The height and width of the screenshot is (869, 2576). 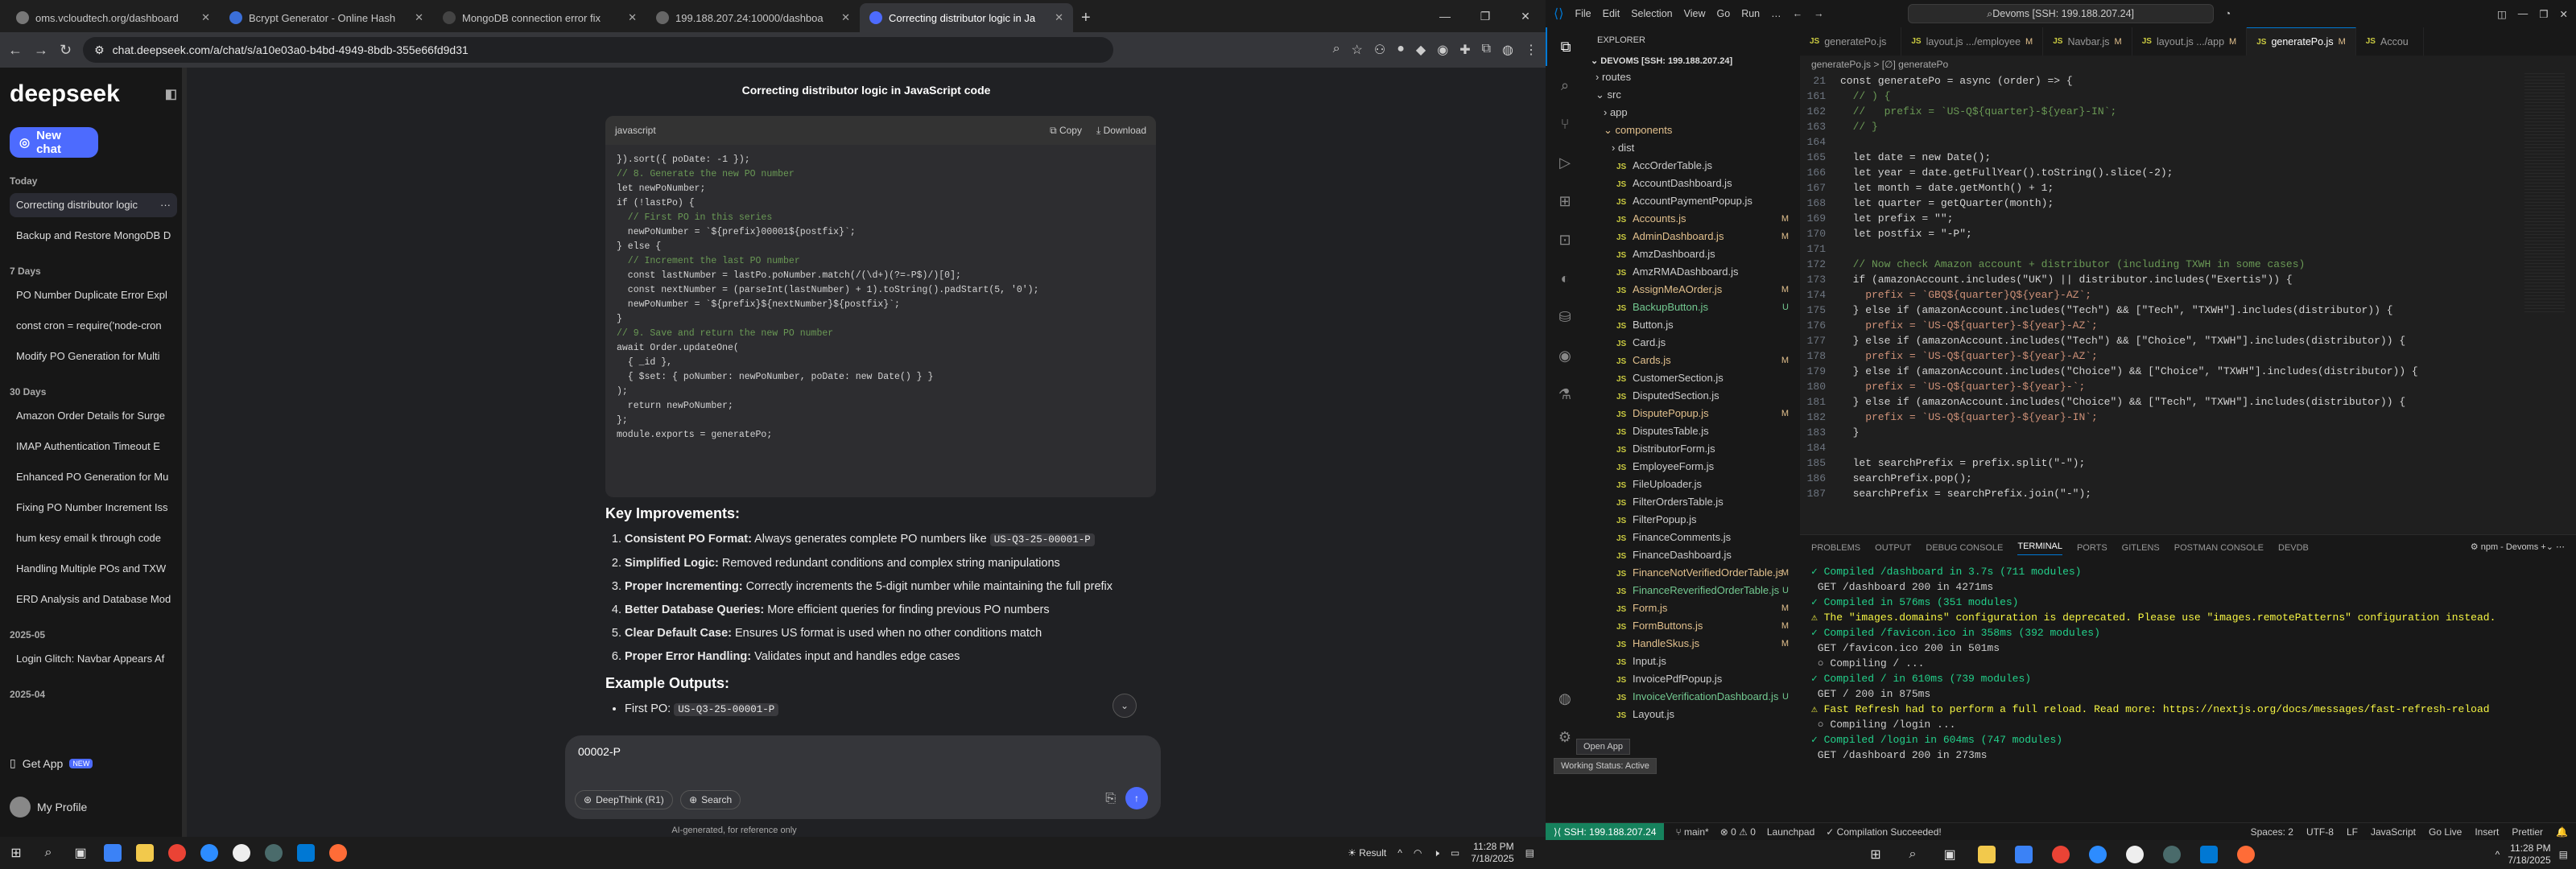 What do you see at coordinates (93, 477) in the screenshot?
I see `history-item: Enhanced PO Generation for Mu` at bounding box center [93, 477].